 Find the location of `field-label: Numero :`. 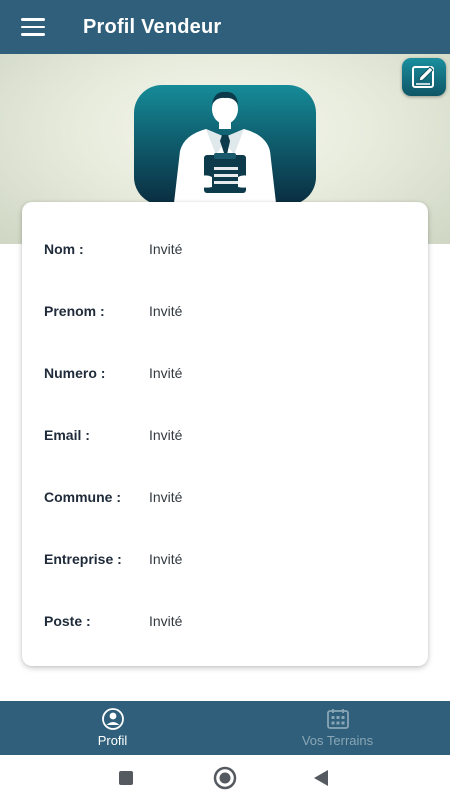

field-label: Numero : is located at coordinates (75, 373).